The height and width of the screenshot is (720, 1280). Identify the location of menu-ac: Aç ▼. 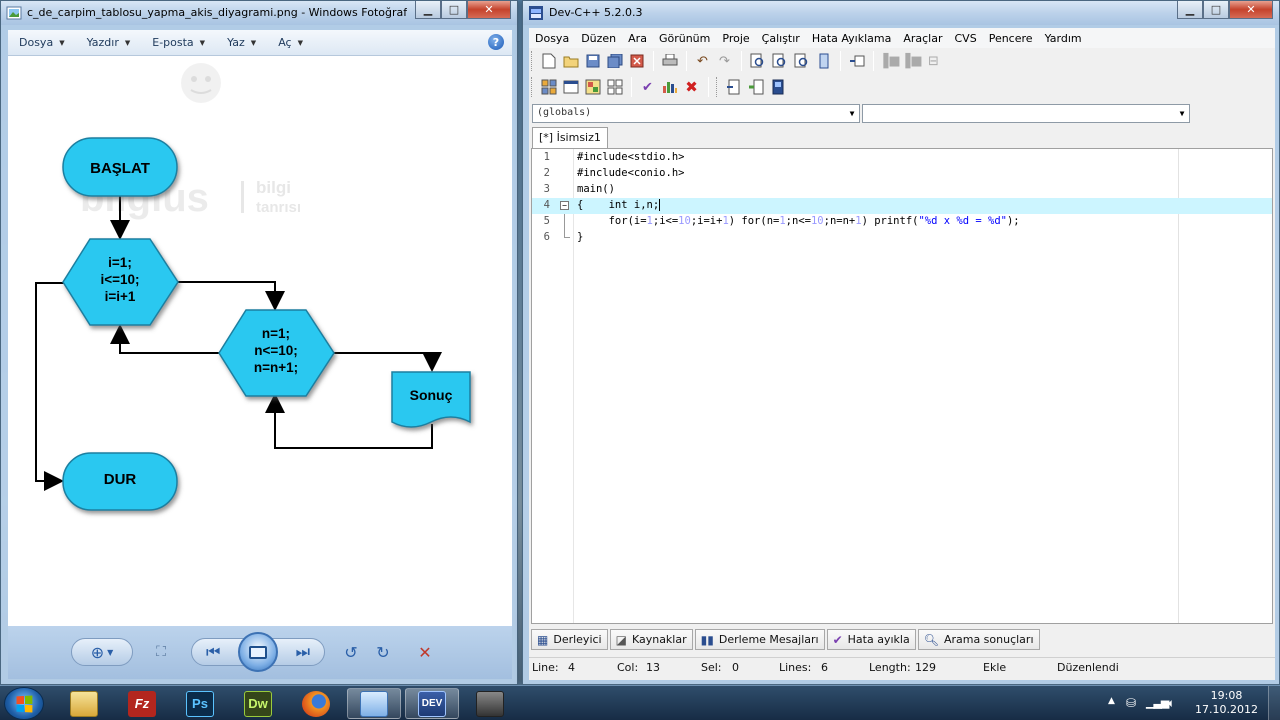
(290, 42).